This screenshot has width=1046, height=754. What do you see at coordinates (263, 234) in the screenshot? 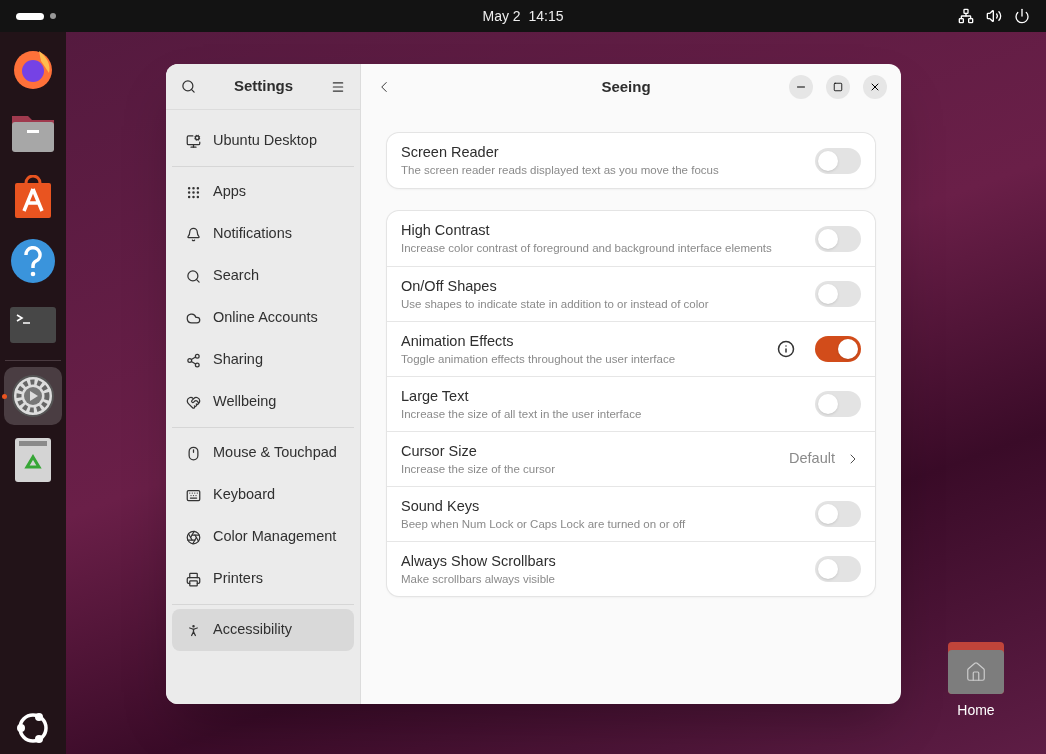
I see `sidebar-item: Notifications` at bounding box center [263, 234].